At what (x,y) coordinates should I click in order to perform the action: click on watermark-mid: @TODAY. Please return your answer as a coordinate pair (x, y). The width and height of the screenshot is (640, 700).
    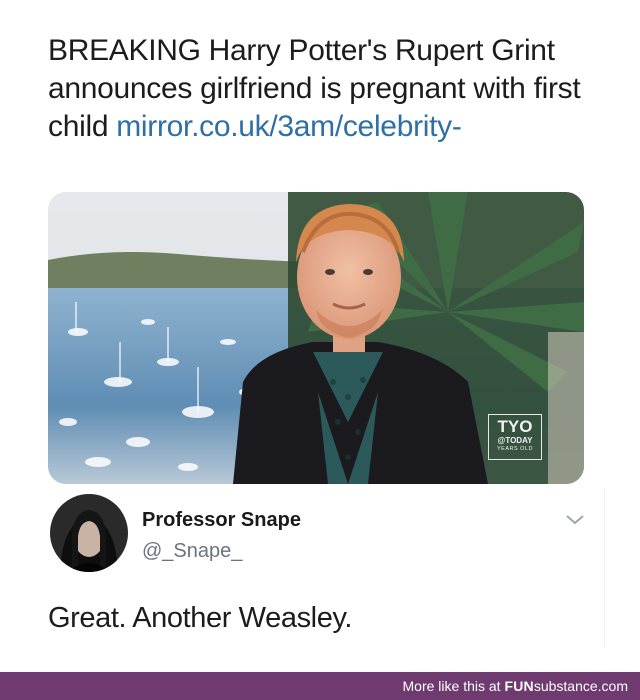
    Looking at the image, I should click on (515, 440).